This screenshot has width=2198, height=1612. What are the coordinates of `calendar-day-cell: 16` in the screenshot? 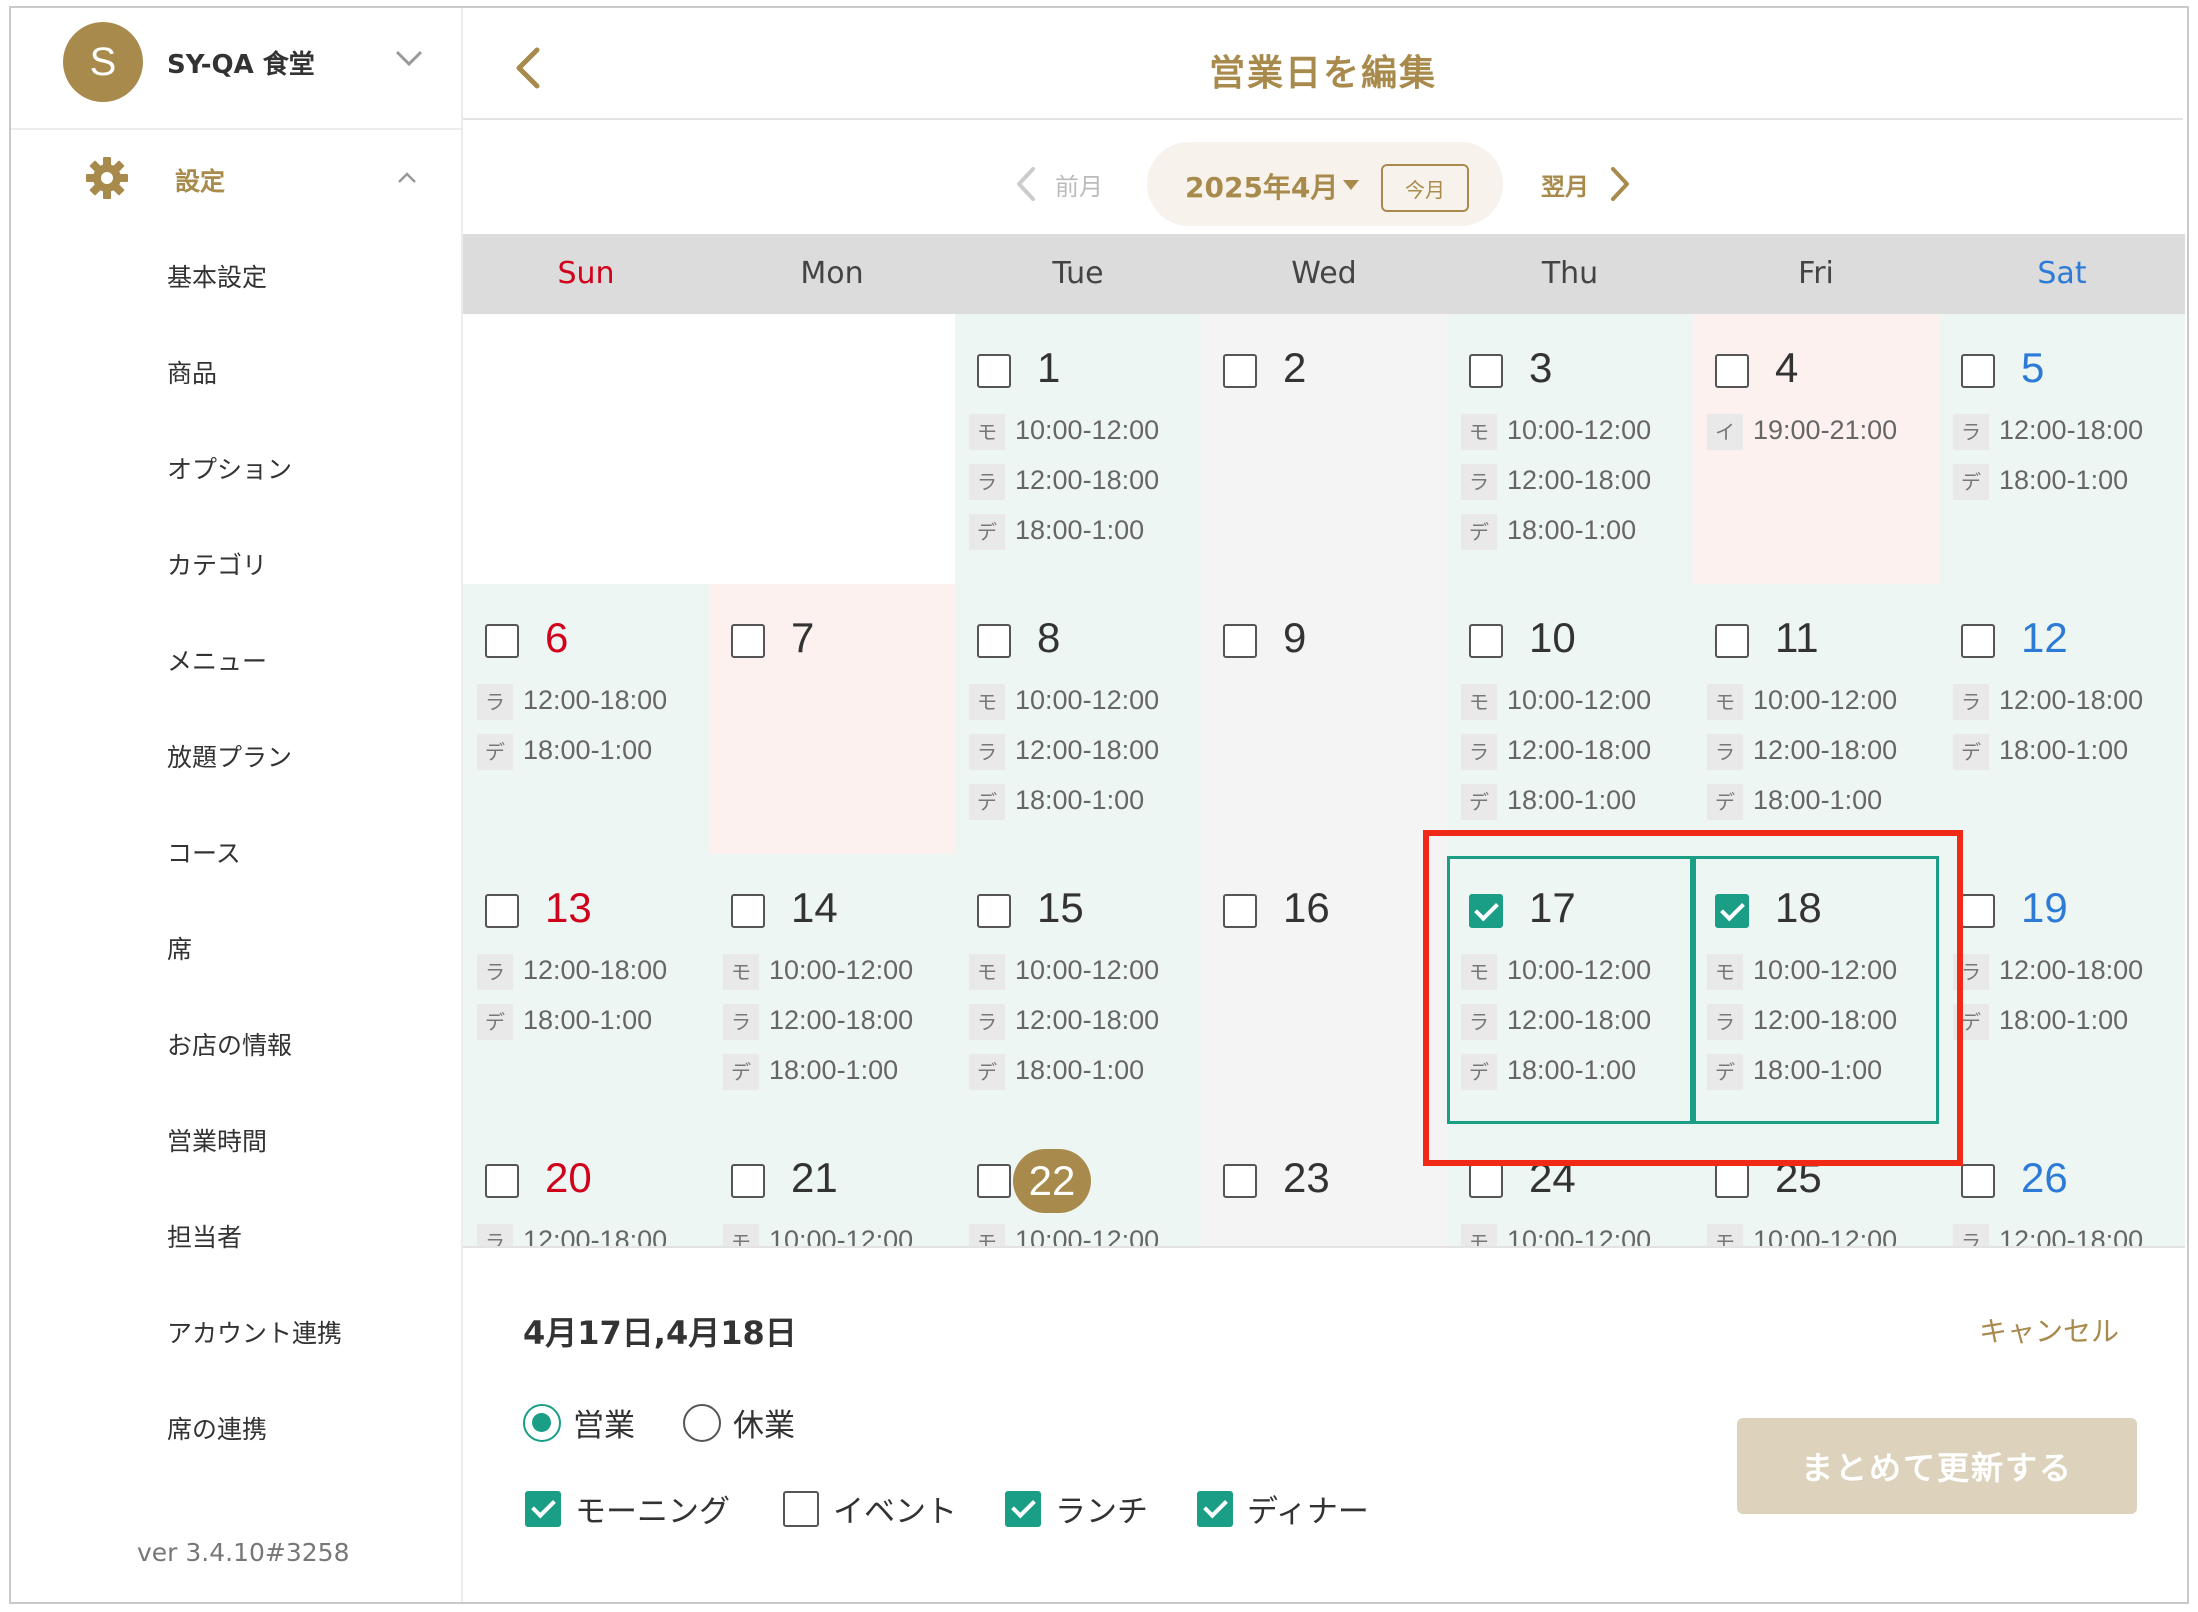 It's located at (1324, 989).